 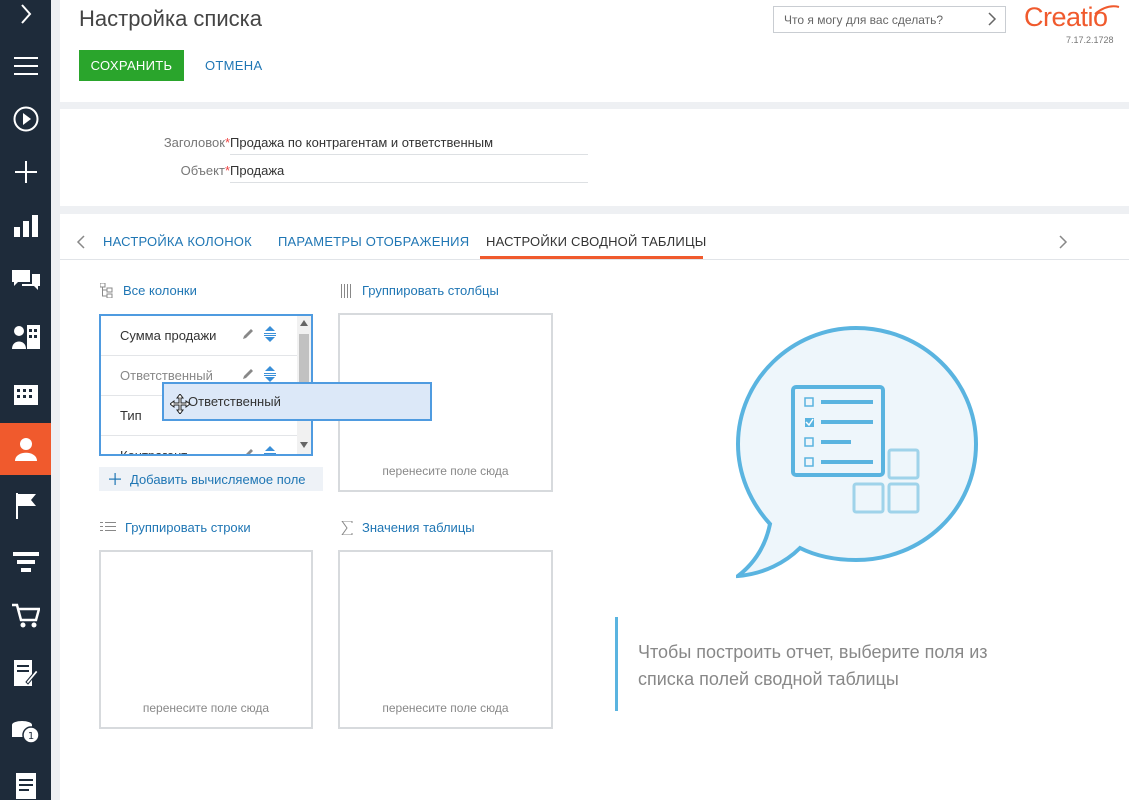 I want to click on scroll-up-icon, so click(x=304, y=323).